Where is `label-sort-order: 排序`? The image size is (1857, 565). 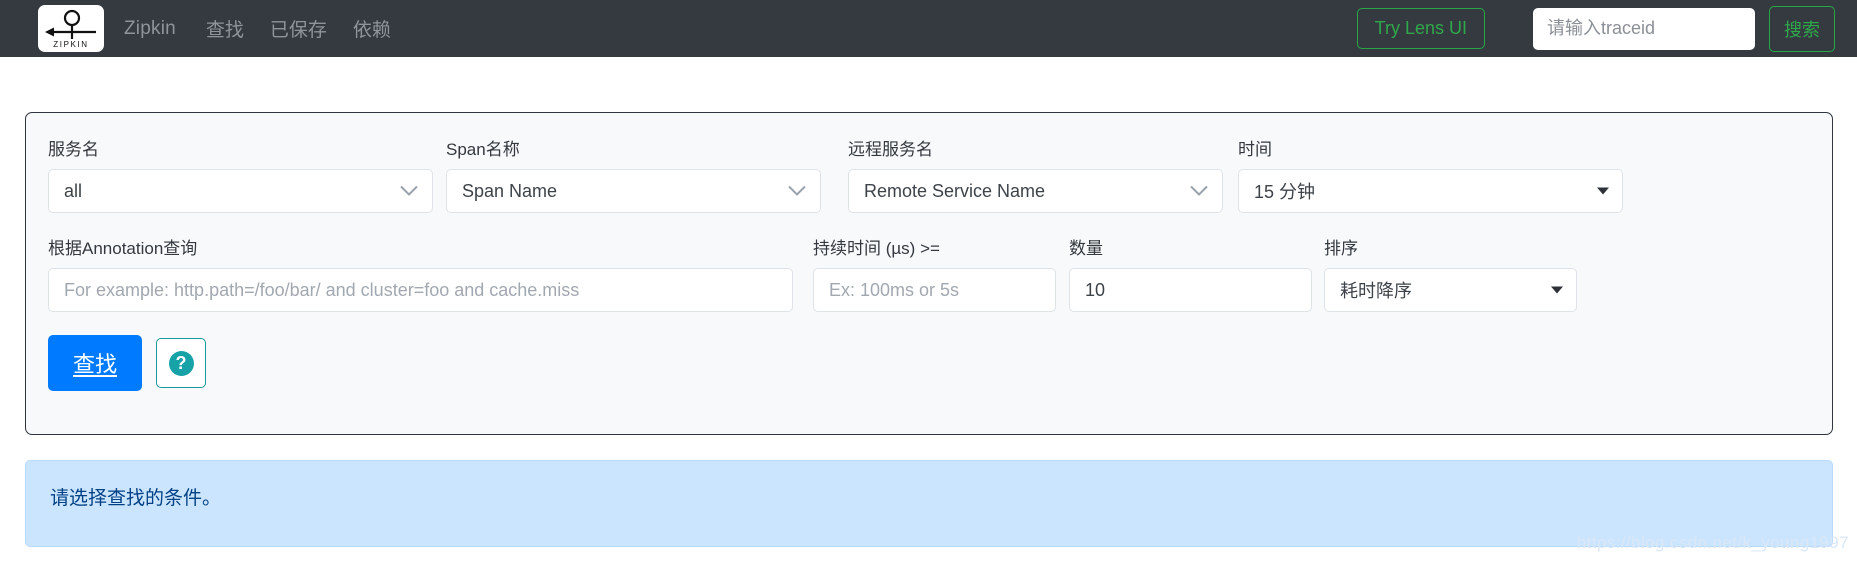 label-sort-order: 排序 is located at coordinates (1341, 248).